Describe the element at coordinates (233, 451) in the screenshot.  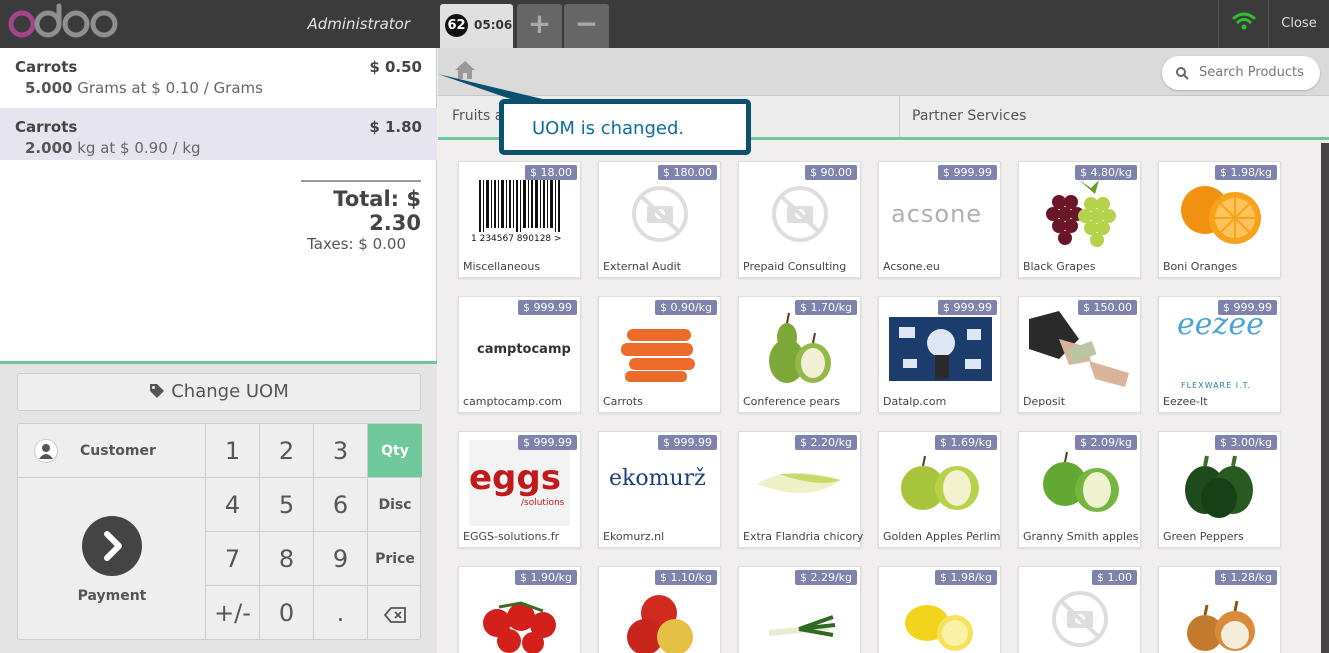
I see `key-1: 1` at that location.